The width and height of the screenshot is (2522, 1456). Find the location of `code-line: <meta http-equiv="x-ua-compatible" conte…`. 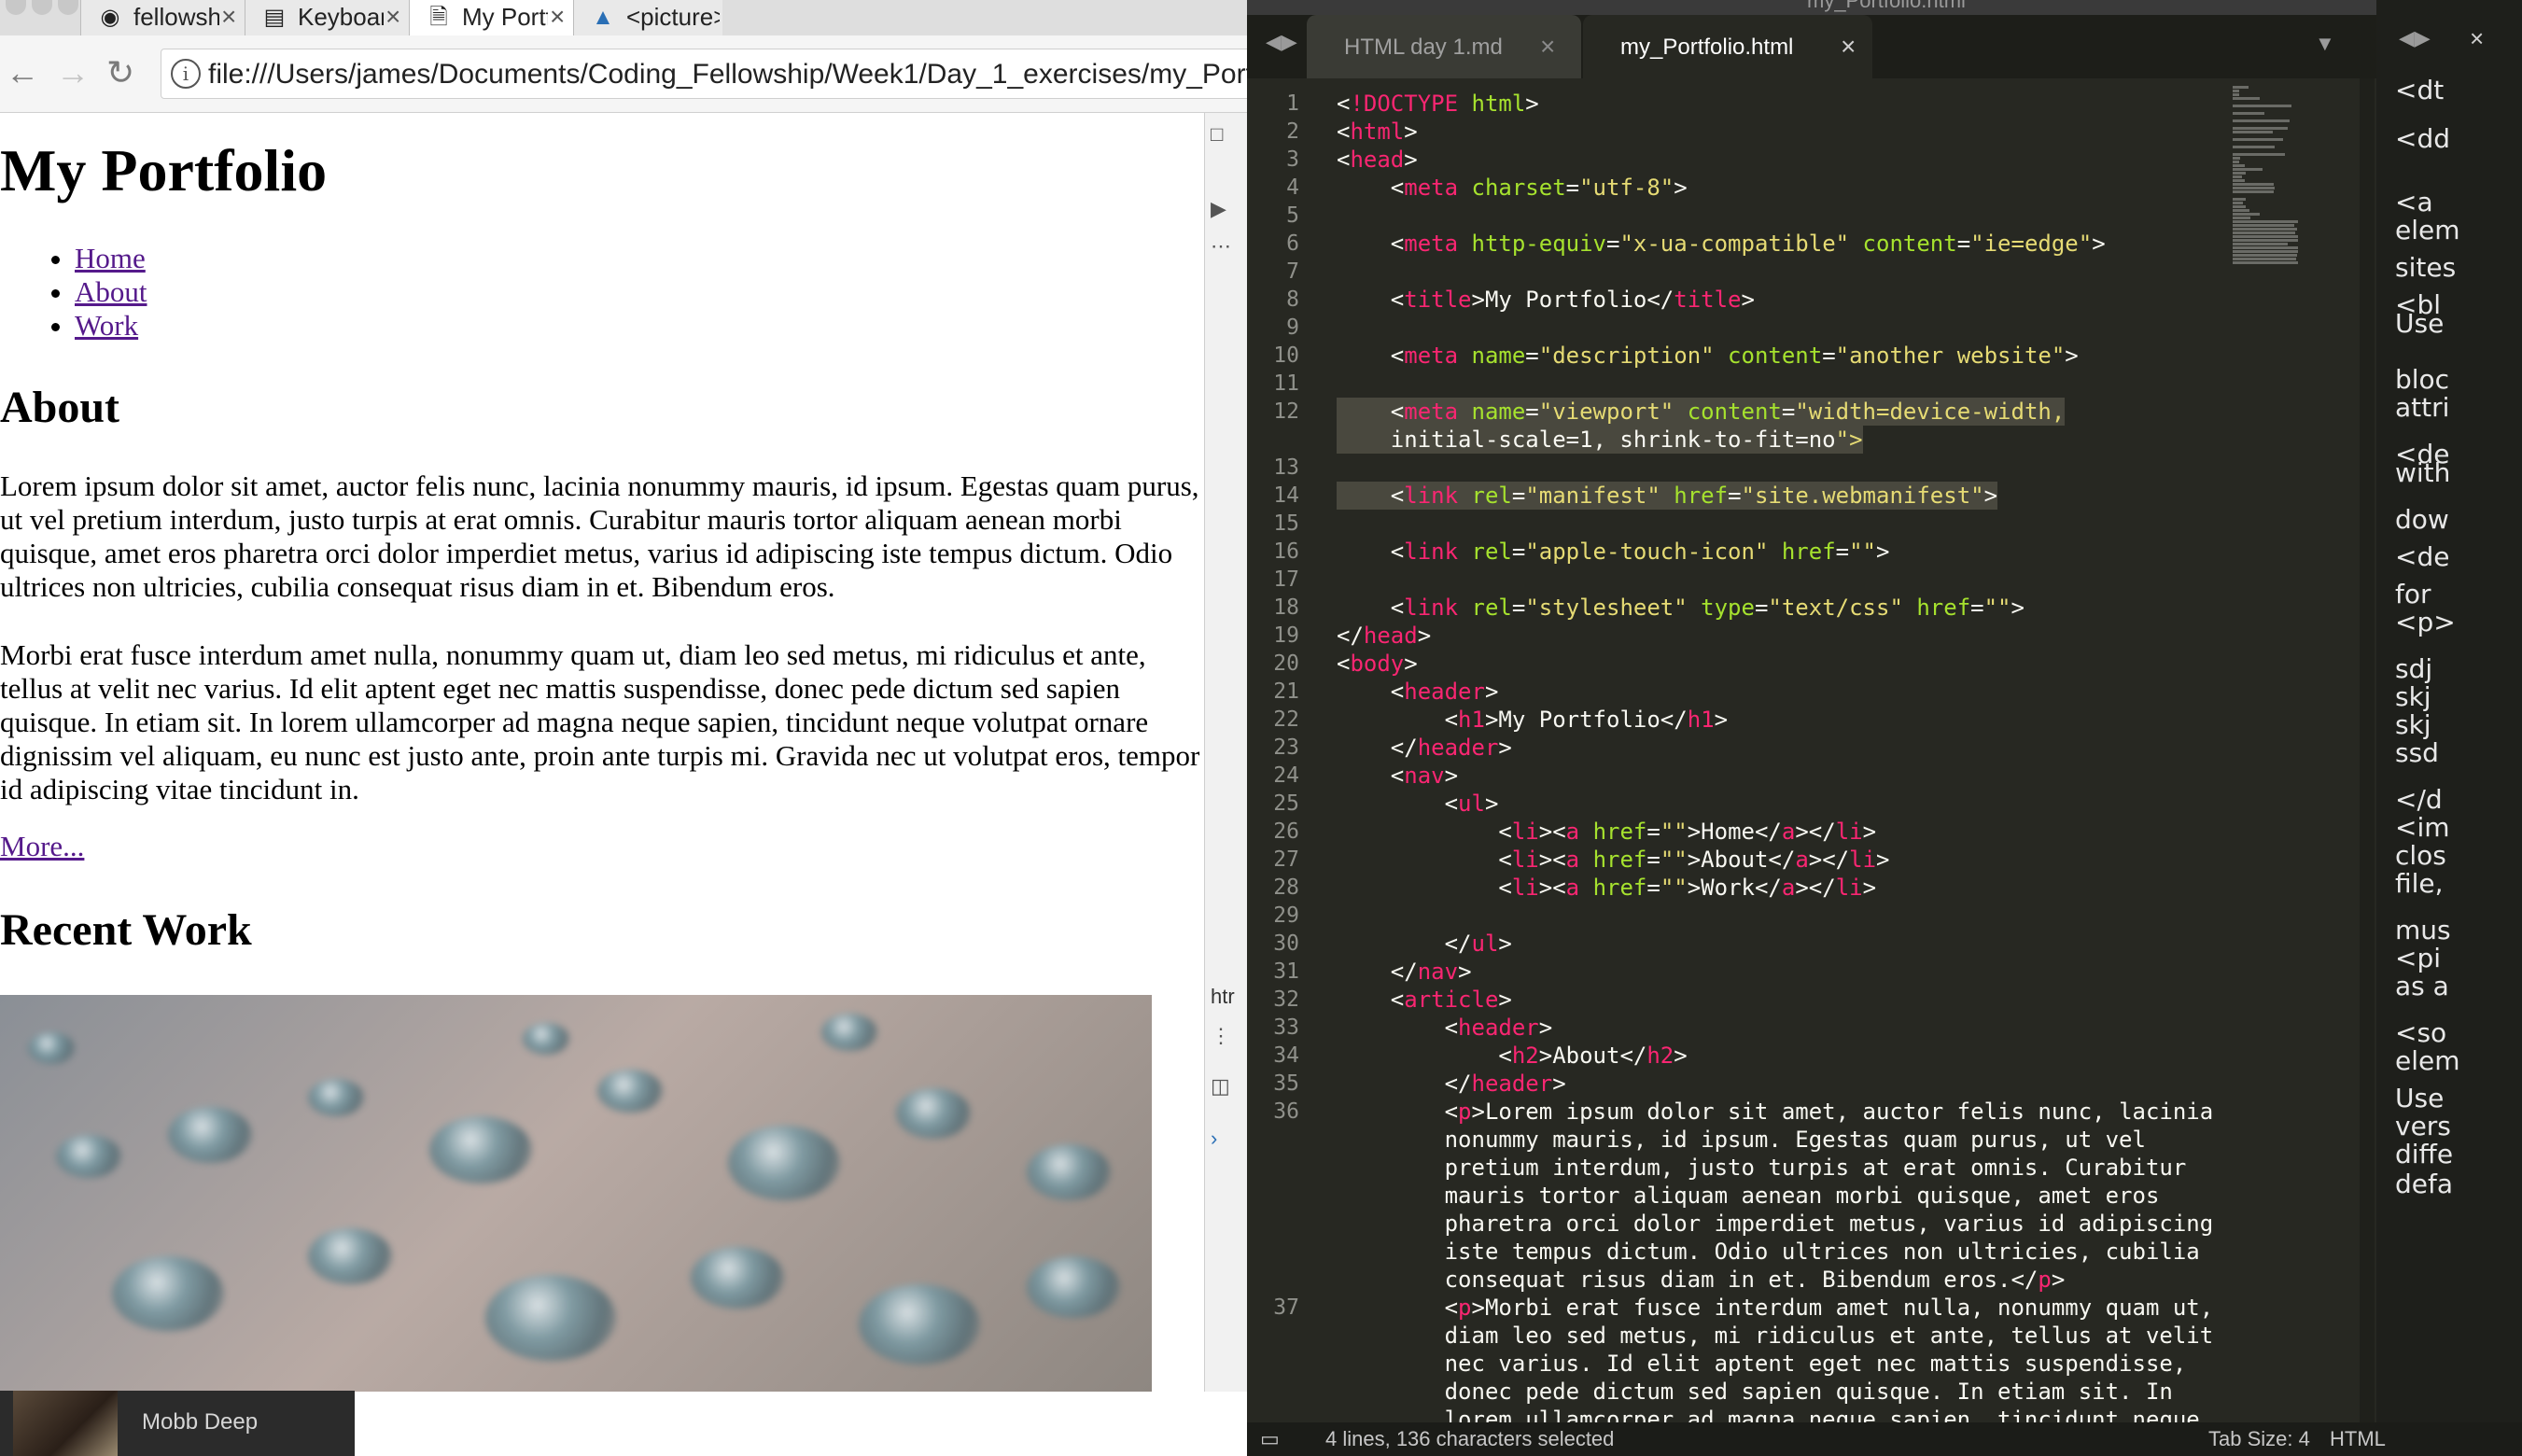

code-line: <meta http-equiv="x-ua-compatible" conte… is located at coordinates (1721, 244).